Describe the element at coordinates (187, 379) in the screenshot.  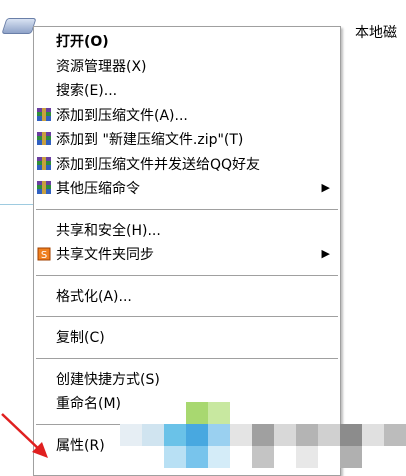
I see `menu-item-create-shortcut: 创建快捷方式(S)` at that location.